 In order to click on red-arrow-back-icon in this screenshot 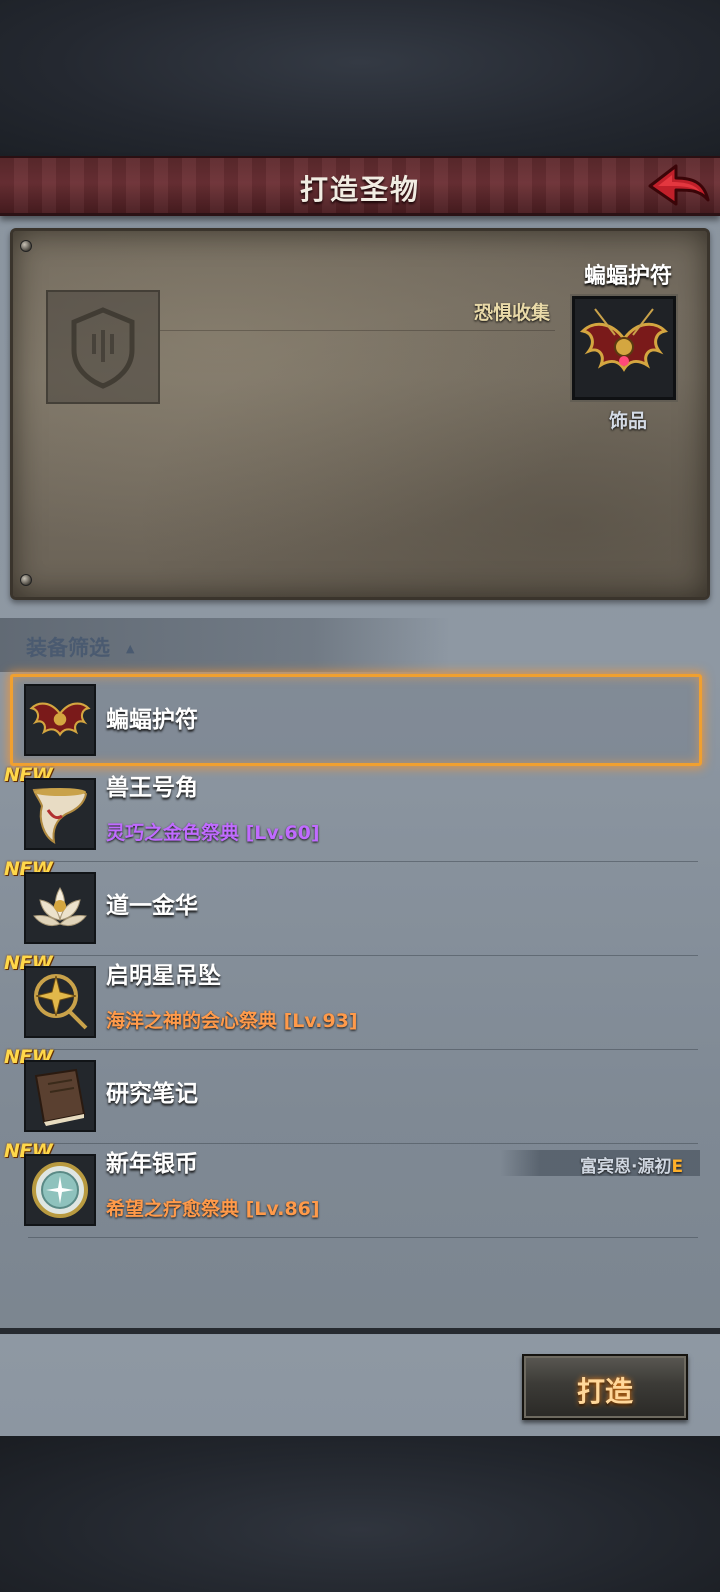, I will do `click(679, 185)`.